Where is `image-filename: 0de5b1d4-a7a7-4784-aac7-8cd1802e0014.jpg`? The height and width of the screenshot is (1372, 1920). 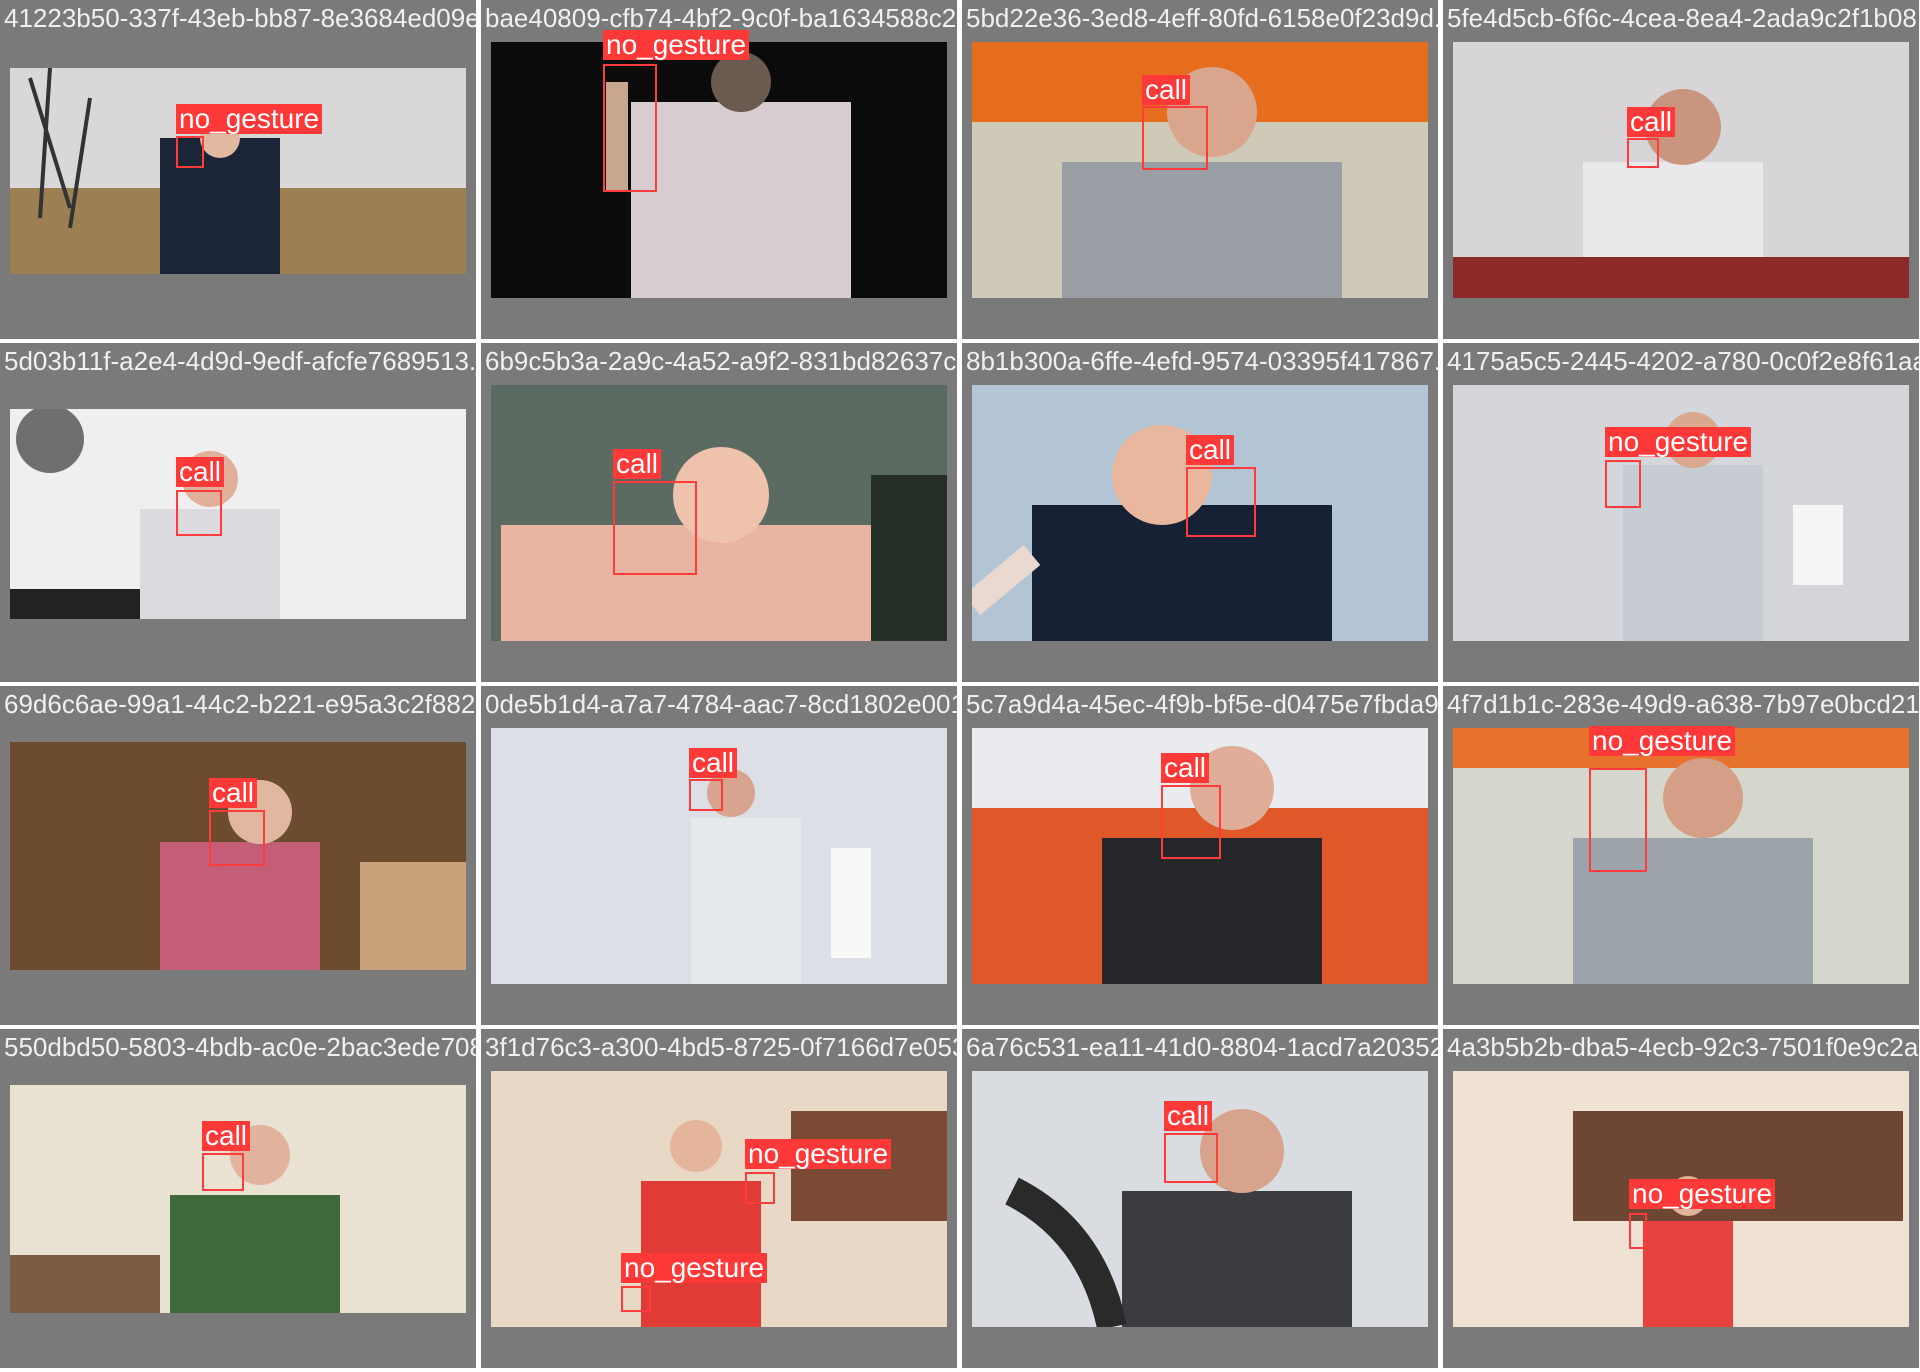 image-filename: 0de5b1d4-a7a7-4784-aac7-8cd1802e0014.jpg is located at coordinates (721, 704).